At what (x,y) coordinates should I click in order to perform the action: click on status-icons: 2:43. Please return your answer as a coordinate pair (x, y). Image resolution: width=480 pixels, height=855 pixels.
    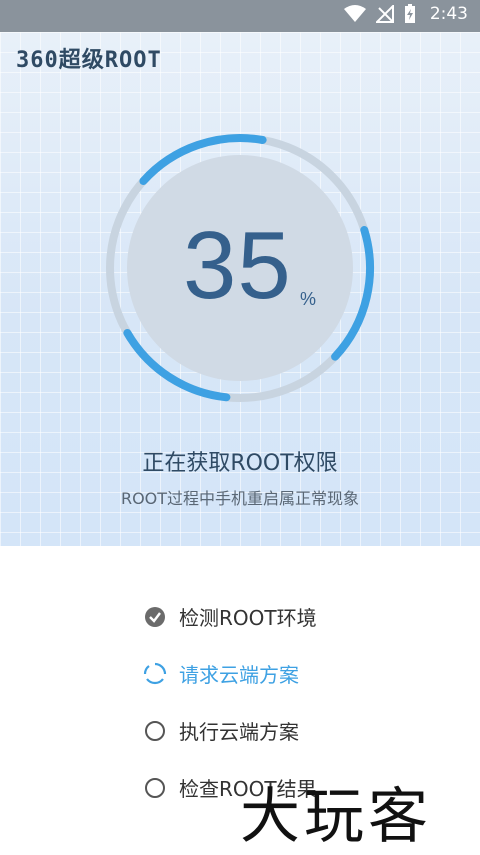
    Looking at the image, I should click on (405, 14).